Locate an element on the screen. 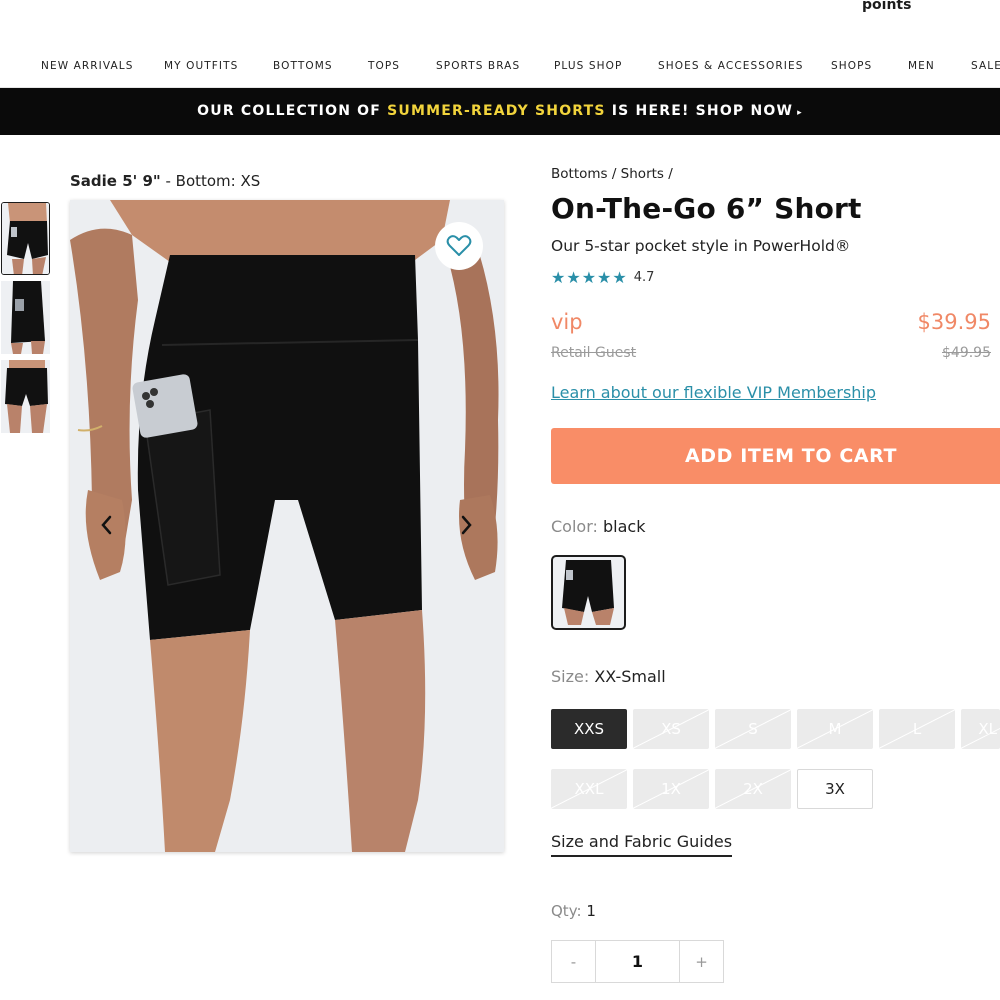 The height and width of the screenshot is (1000, 1000). size-option-3x: 3X is located at coordinates (835, 789).